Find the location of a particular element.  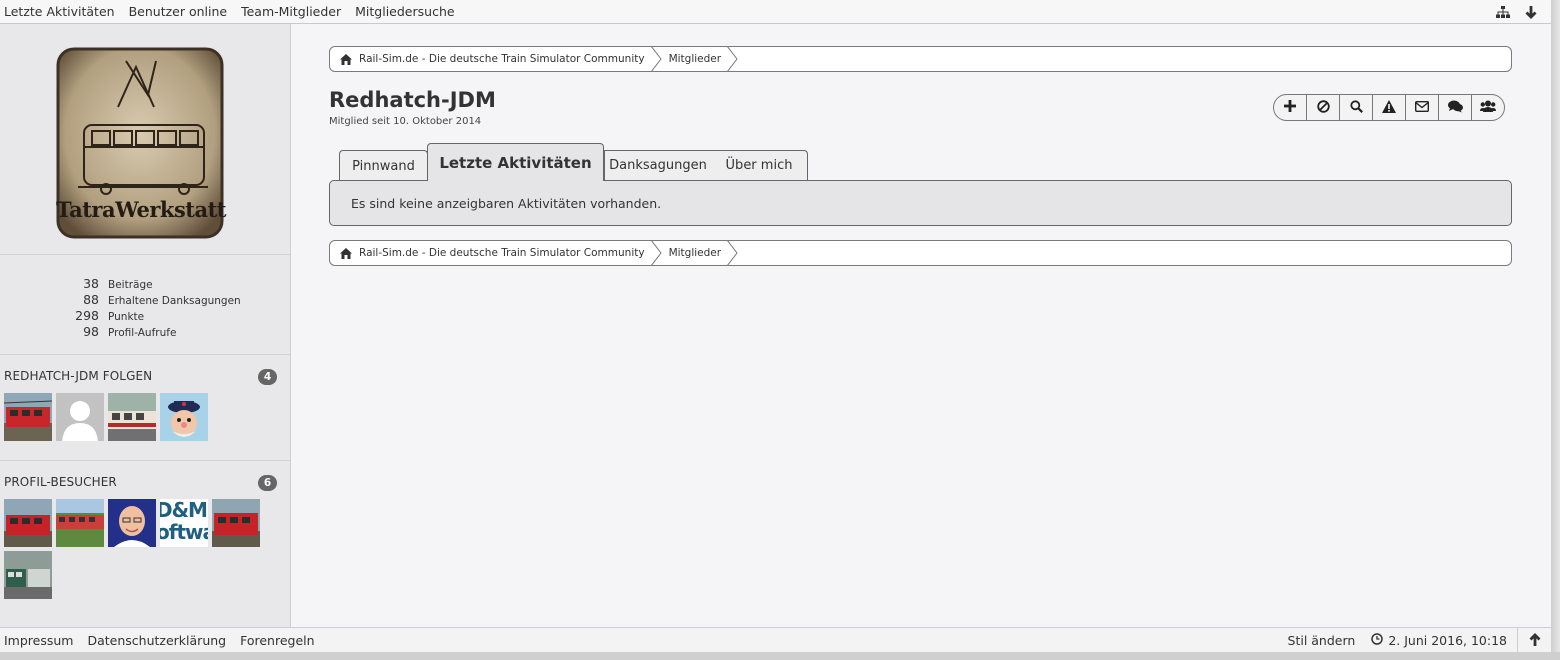

search-icon is located at coordinates (1356, 107).